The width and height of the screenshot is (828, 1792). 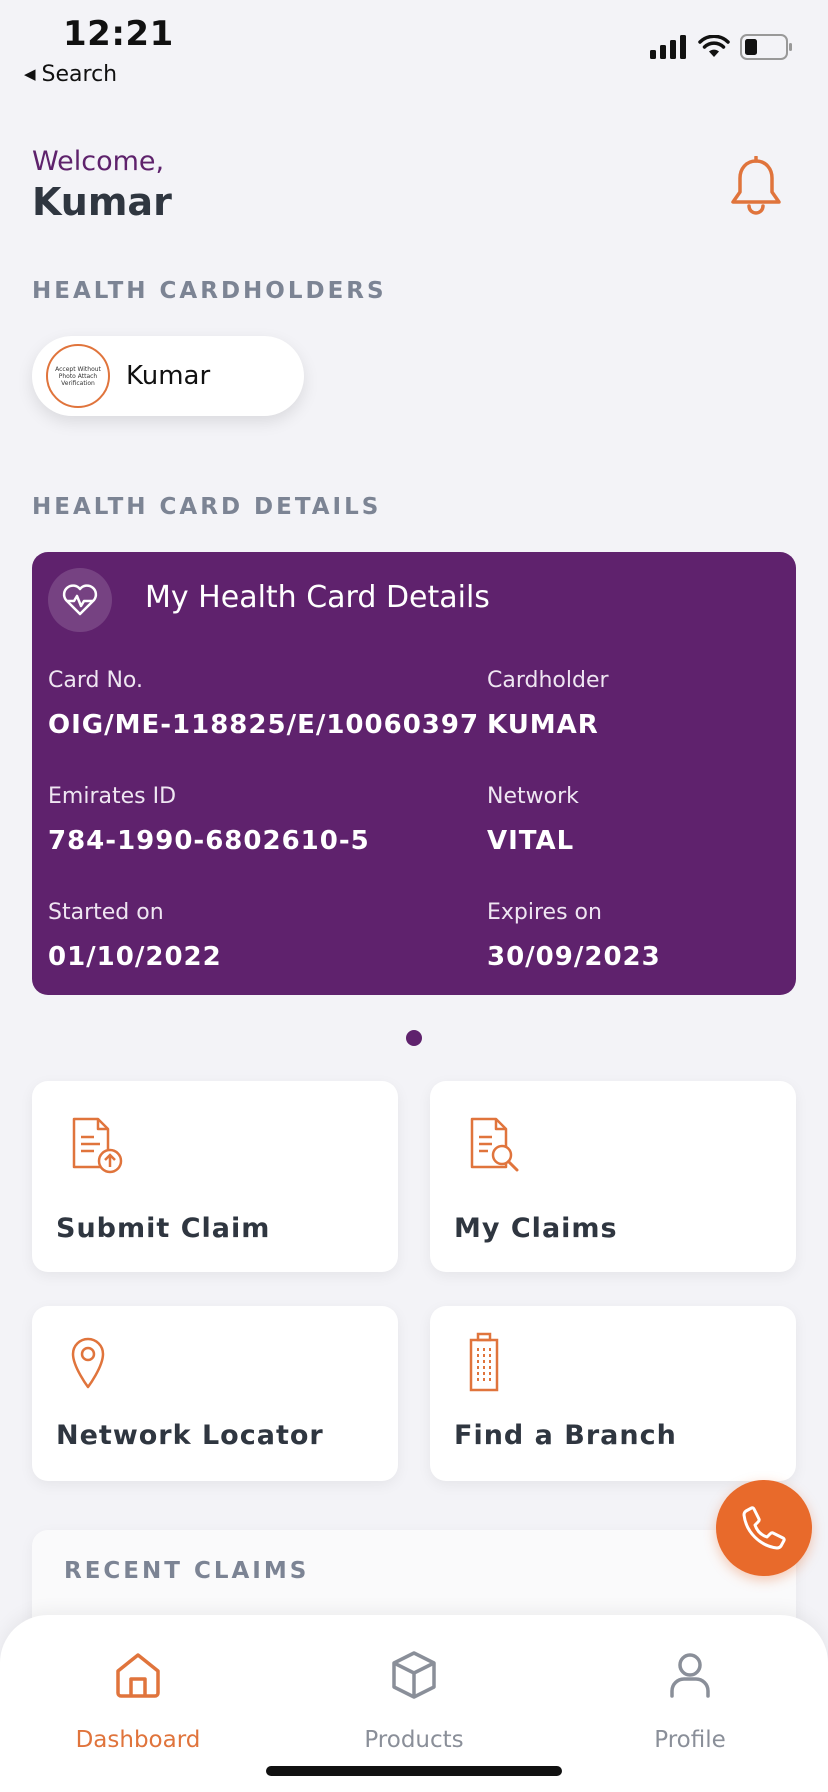 I want to click on started-value: 01/10/2022, so click(x=135, y=957).